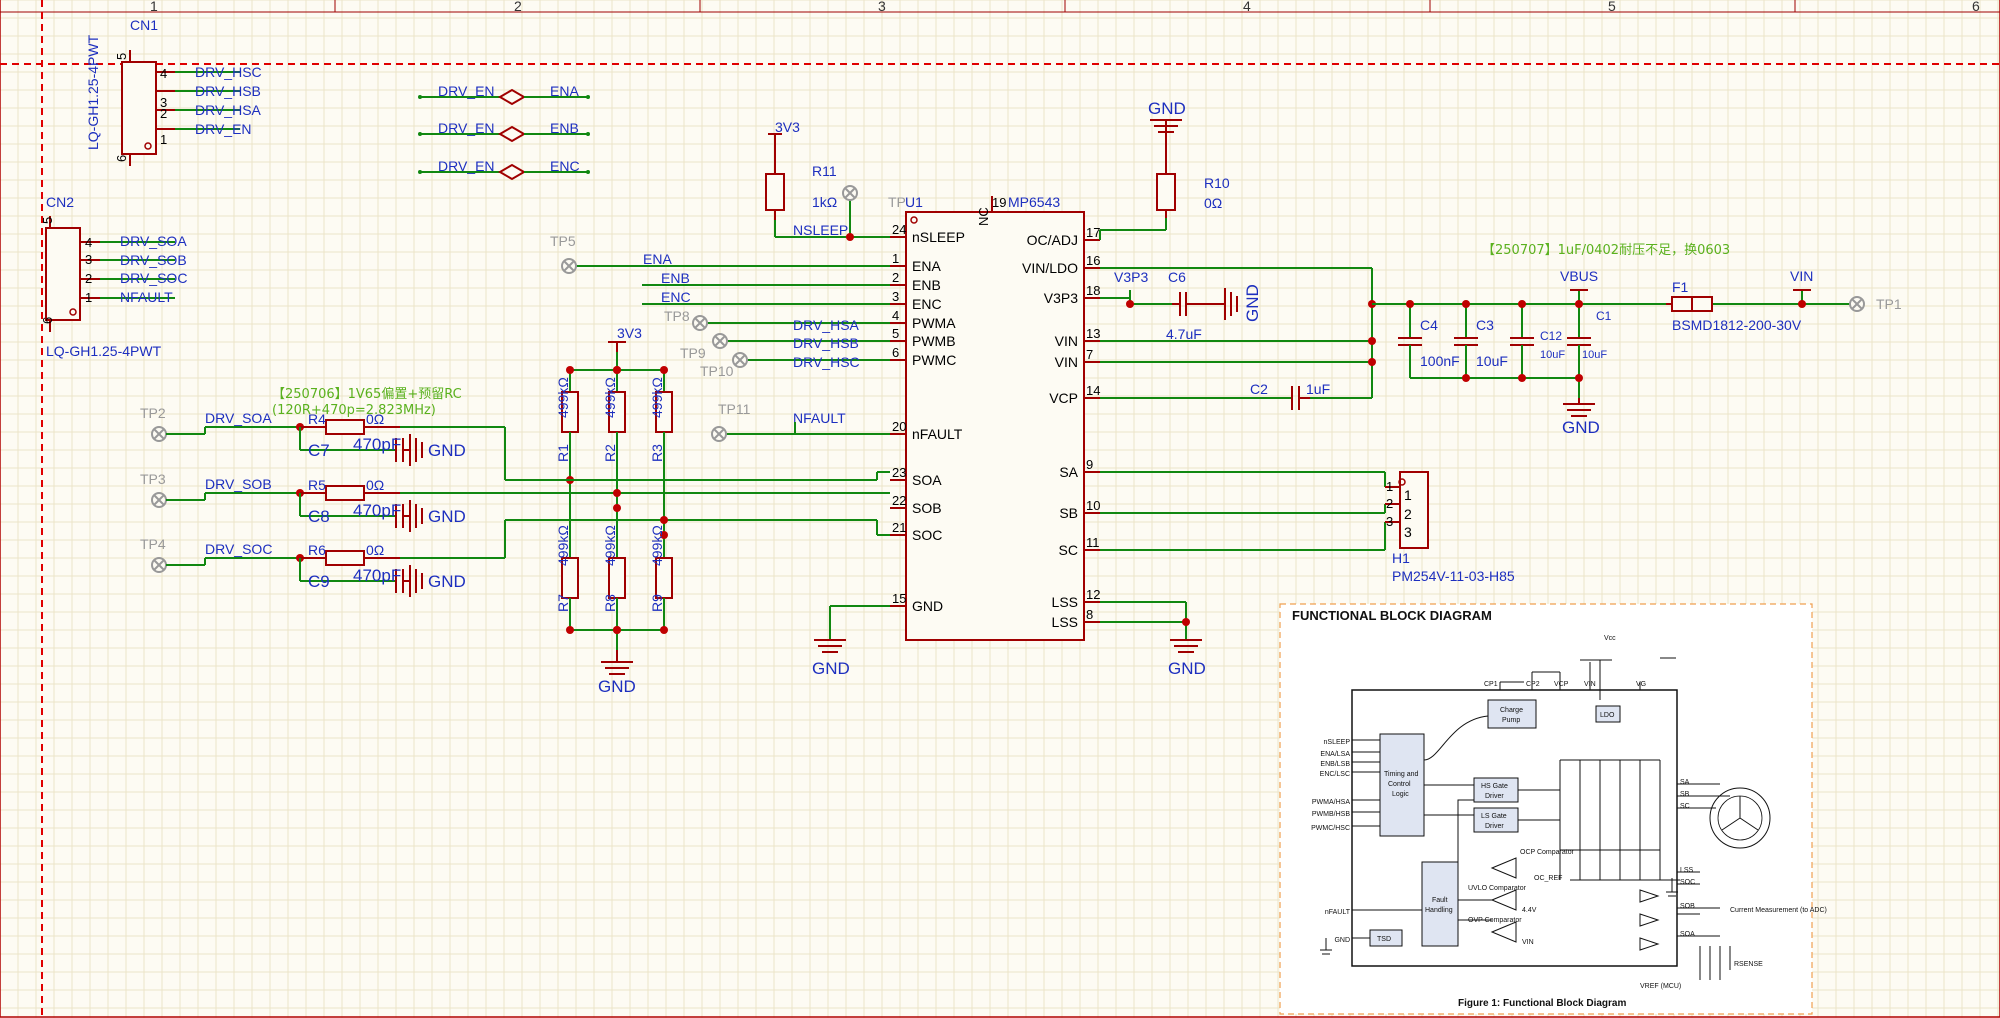  Describe the element at coordinates (657, 259) in the screenshot. I see `net-ena-label: ENA` at that location.